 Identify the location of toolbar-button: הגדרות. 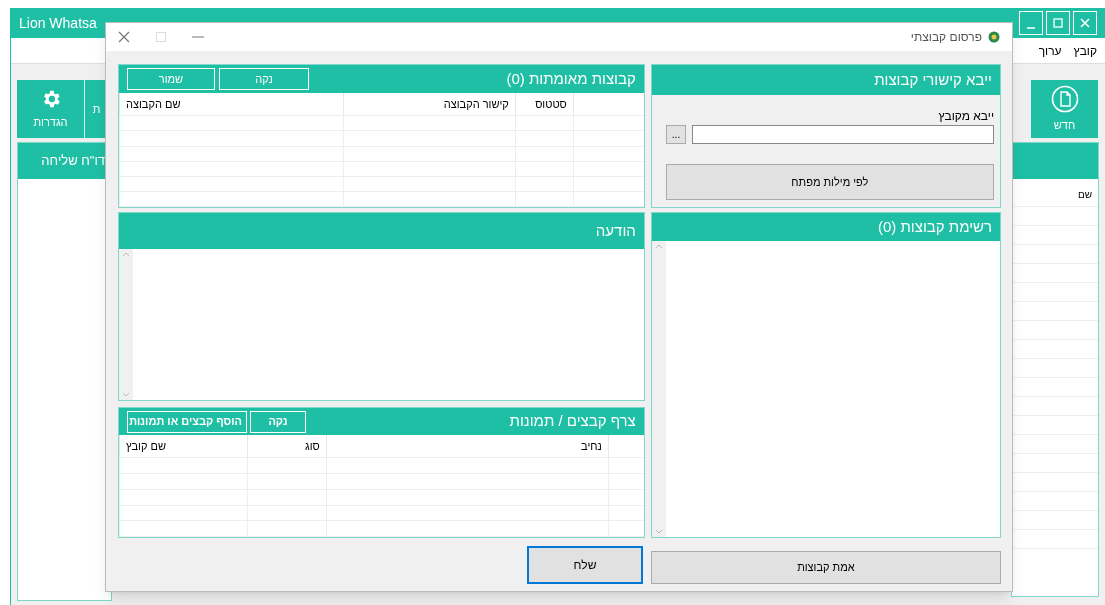
(51, 109).